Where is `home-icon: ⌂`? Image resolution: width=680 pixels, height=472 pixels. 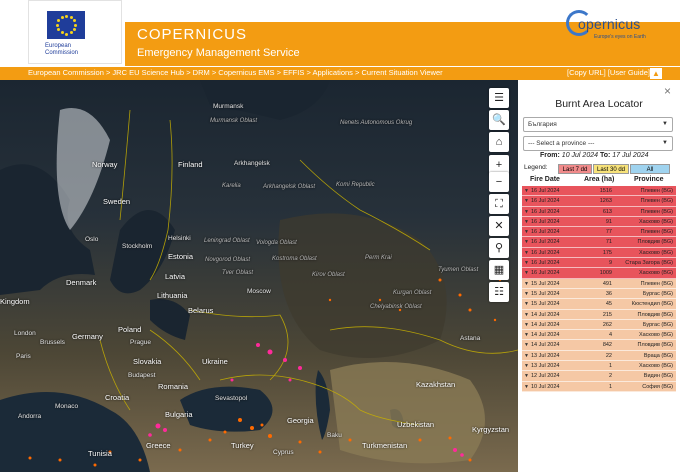
home-icon: ⌂ is located at coordinates (499, 142).